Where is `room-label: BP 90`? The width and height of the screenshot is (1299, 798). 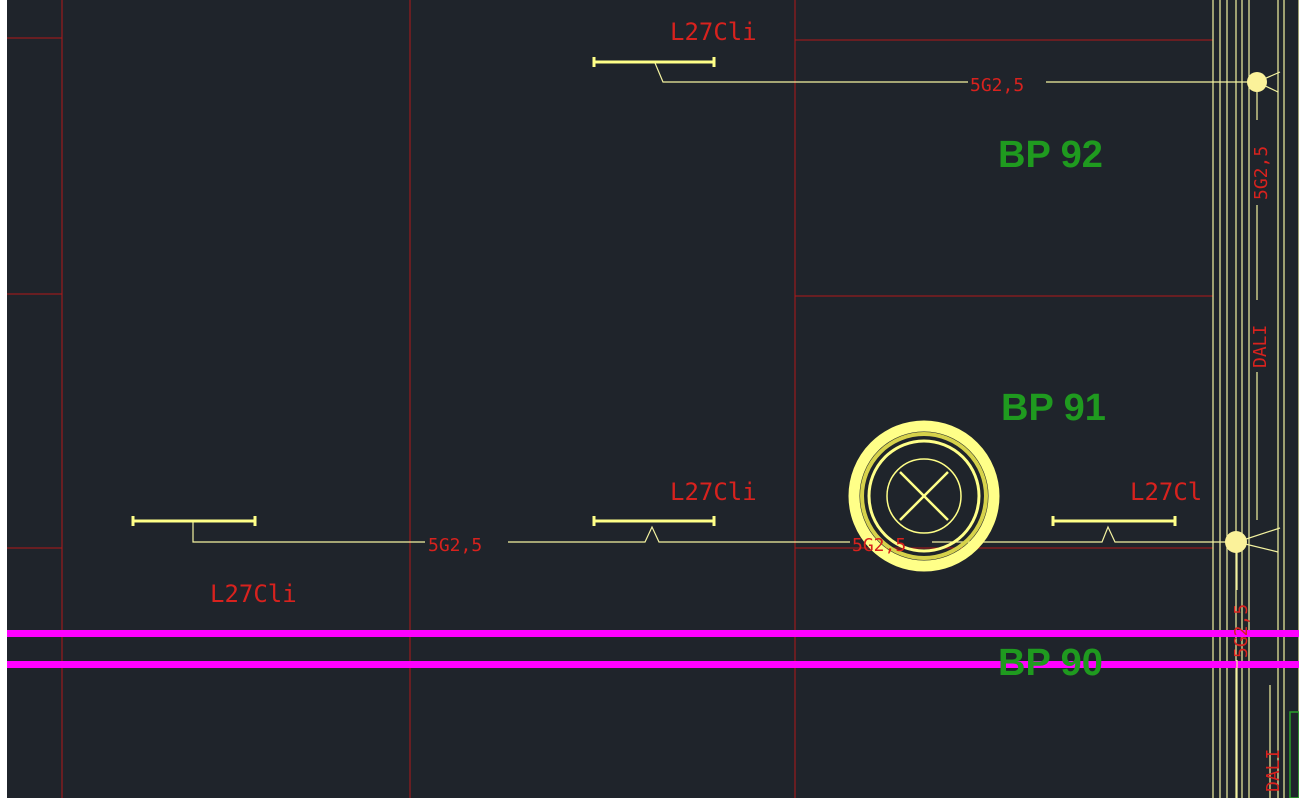
room-label: BP 90 is located at coordinates (1050, 663).